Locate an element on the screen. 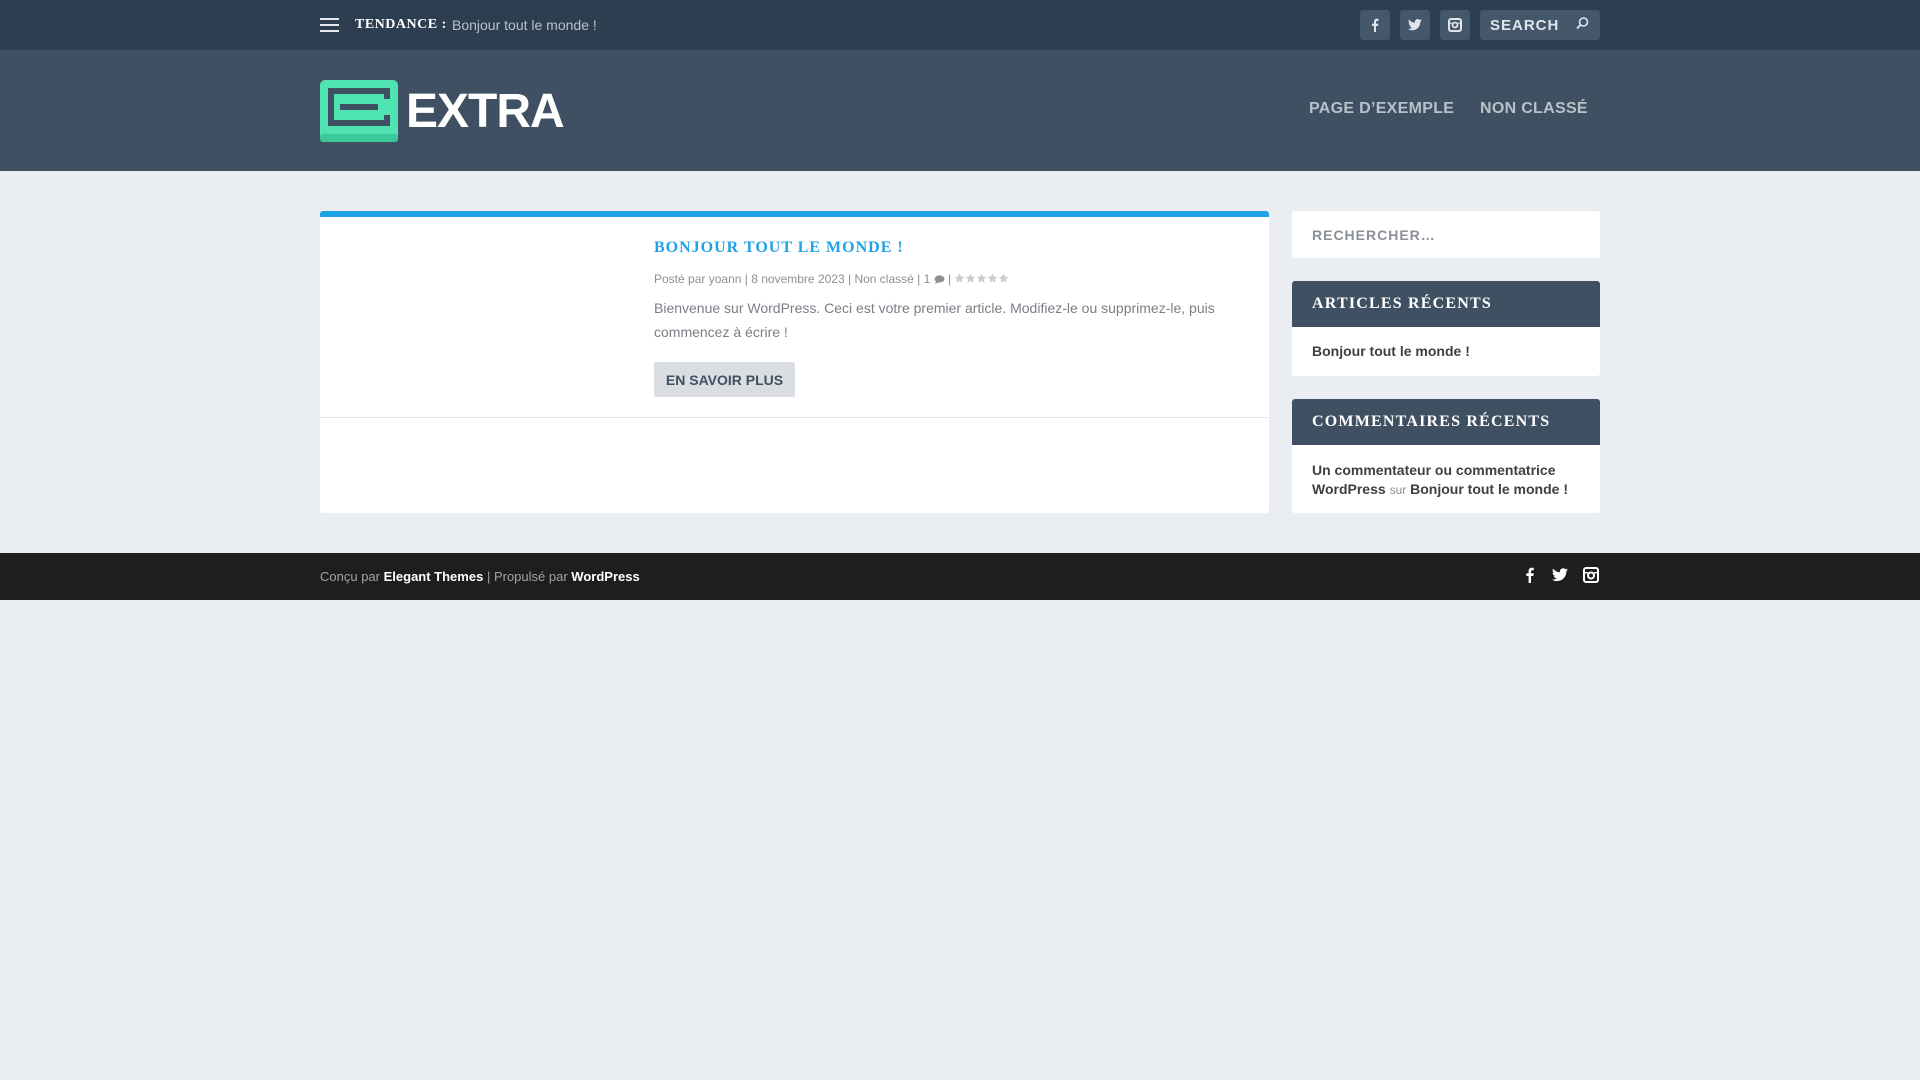  post-date: 8 novembre 2023 is located at coordinates (798, 279).